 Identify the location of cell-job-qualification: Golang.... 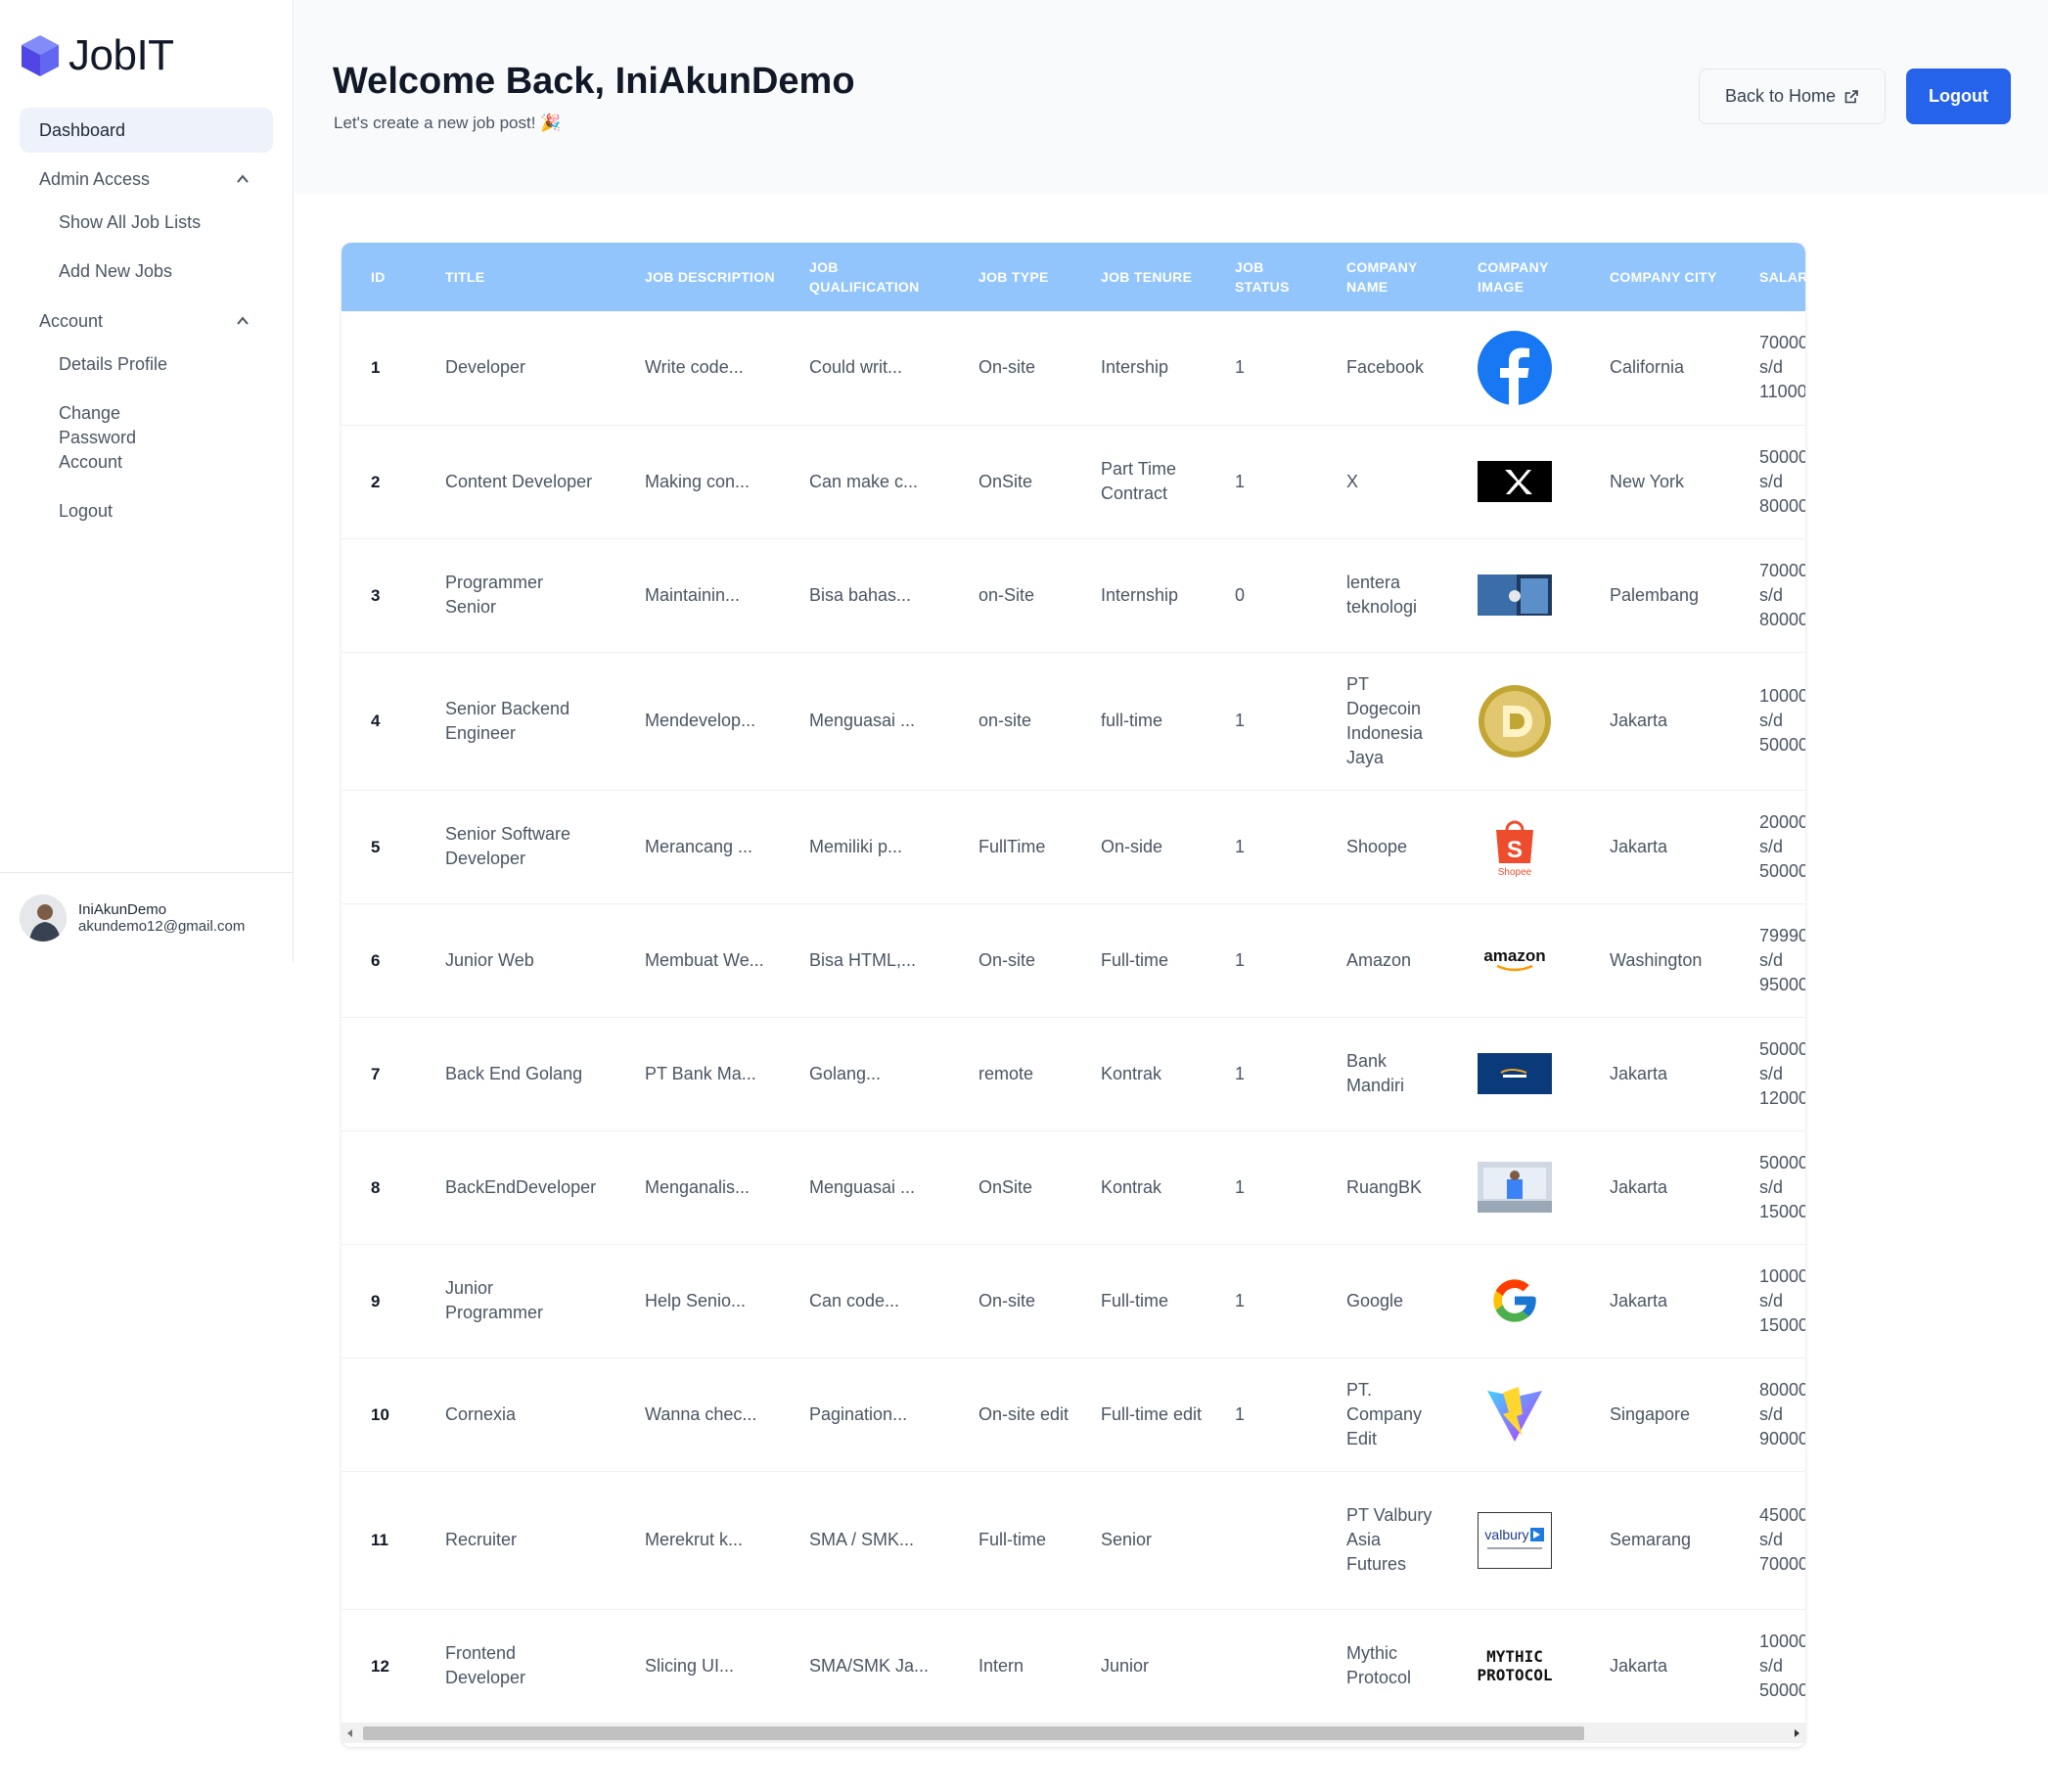
(864, 1074).